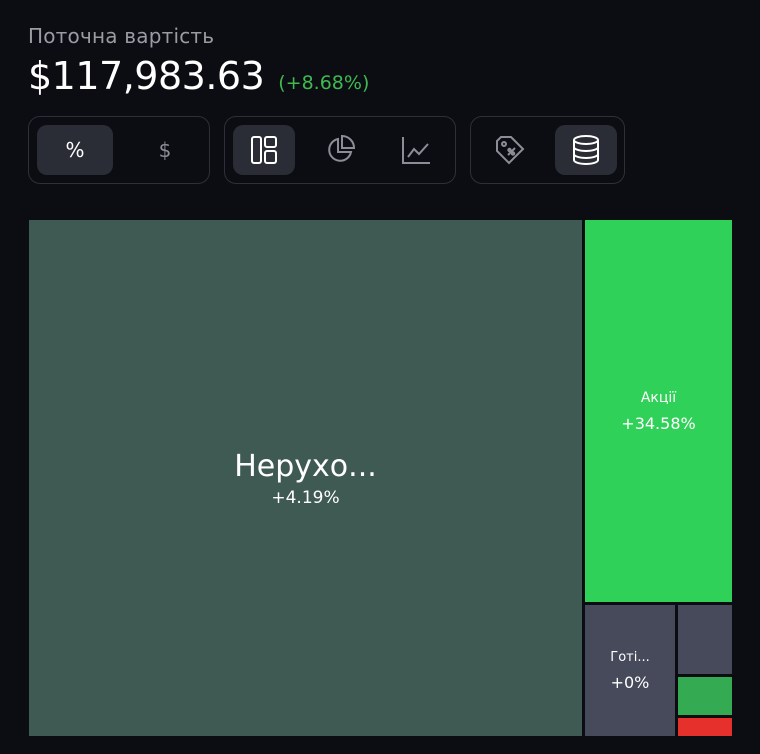 The height and width of the screenshot is (754, 760). What do you see at coordinates (146, 76) in the screenshot?
I see `current-value: $117,983.63` at bounding box center [146, 76].